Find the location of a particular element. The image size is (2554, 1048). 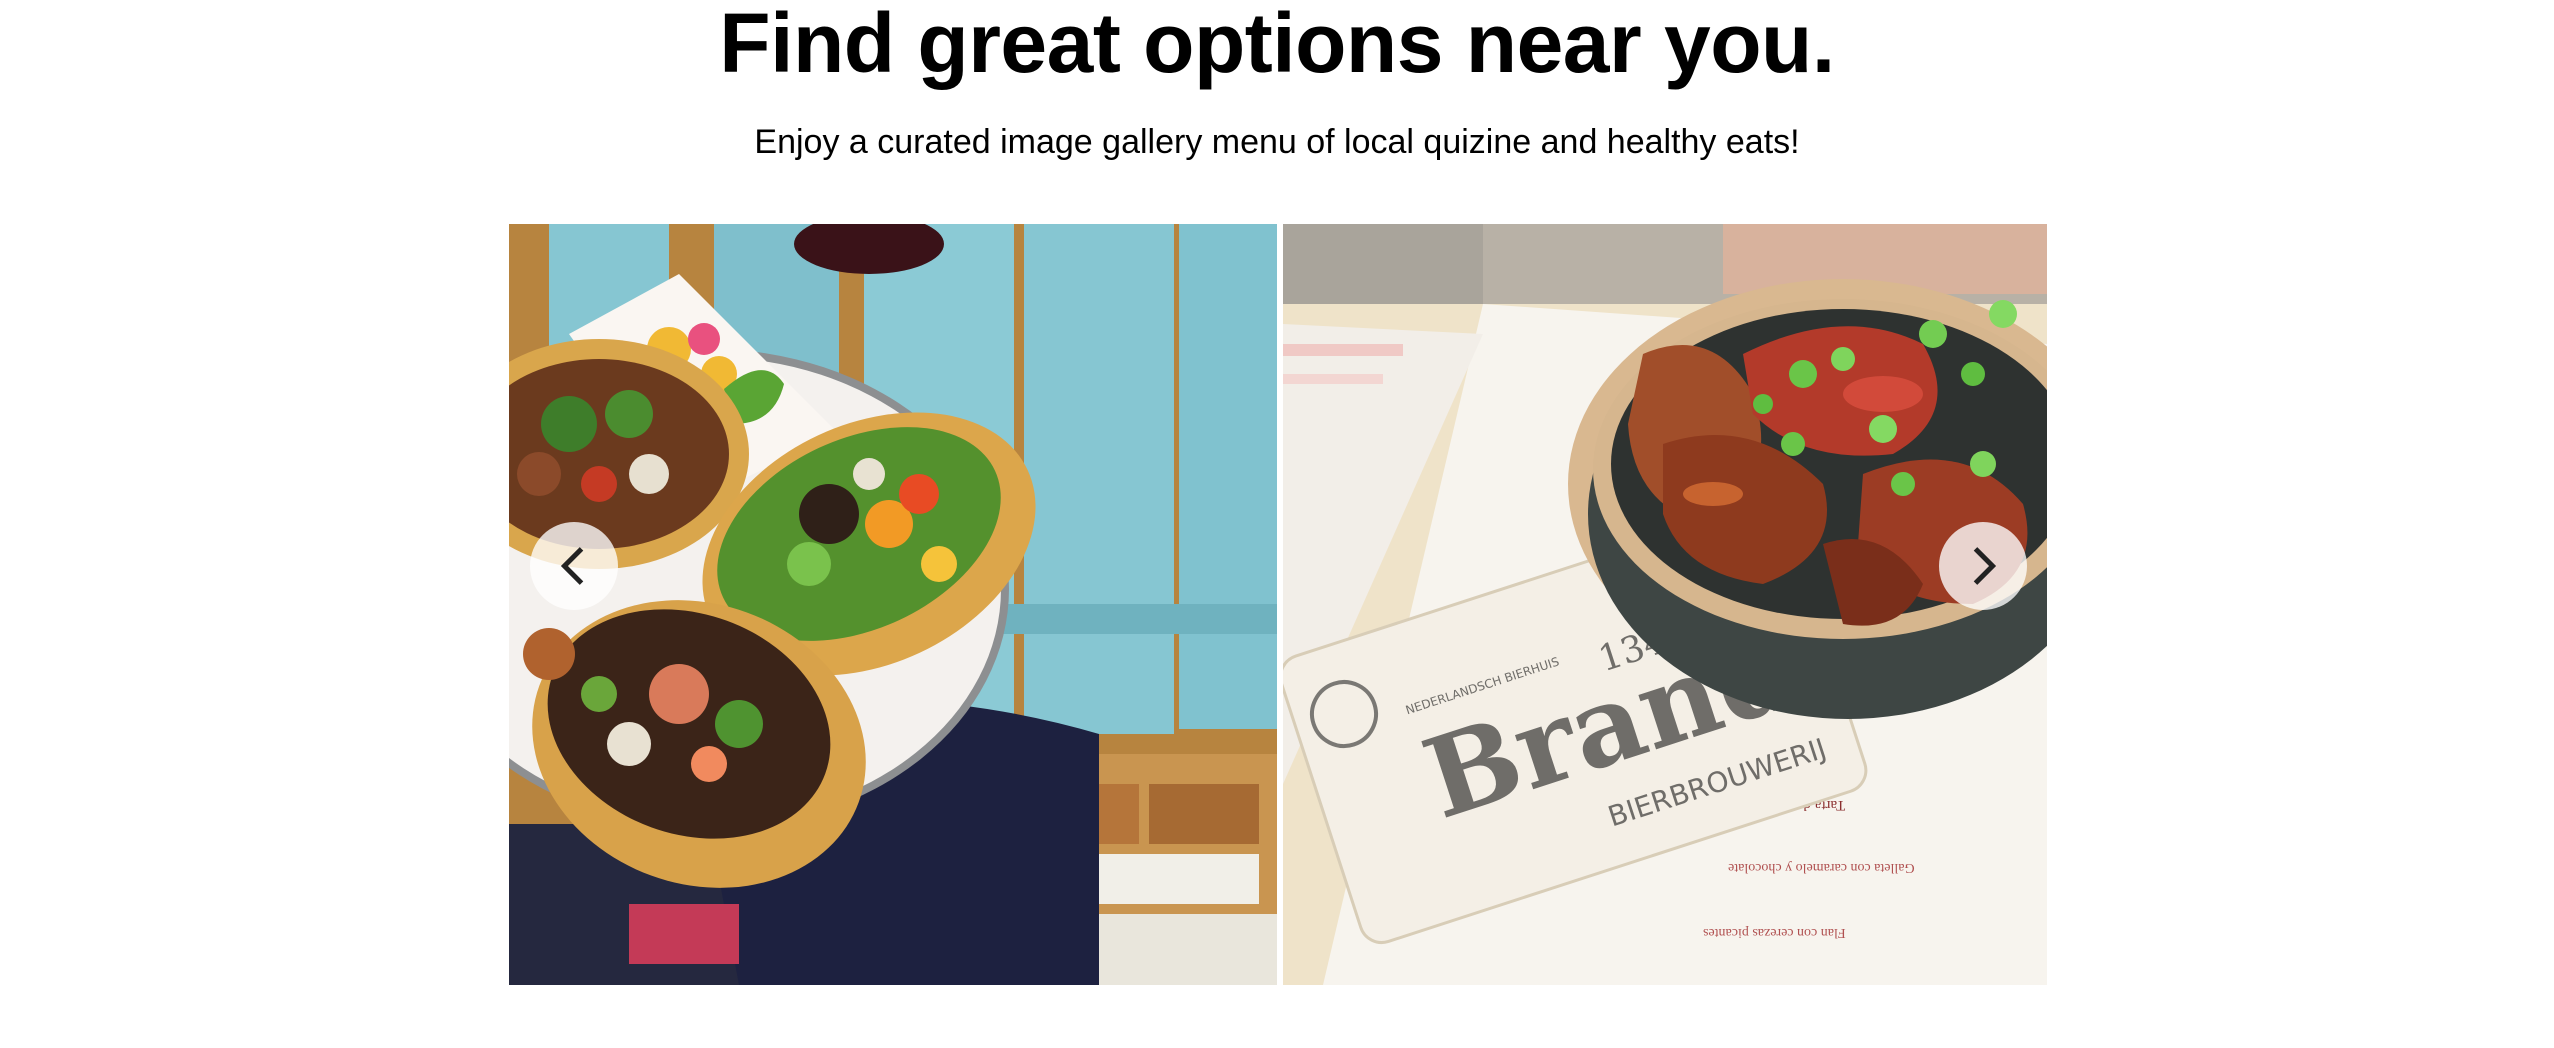

previous-slide-button is located at coordinates (574, 566).